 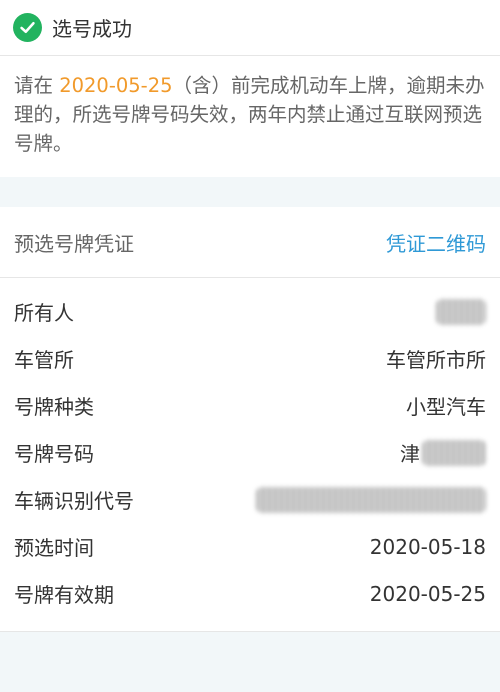 What do you see at coordinates (92, 29) in the screenshot?
I see `status-text: 选号成功` at bounding box center [92, 29].